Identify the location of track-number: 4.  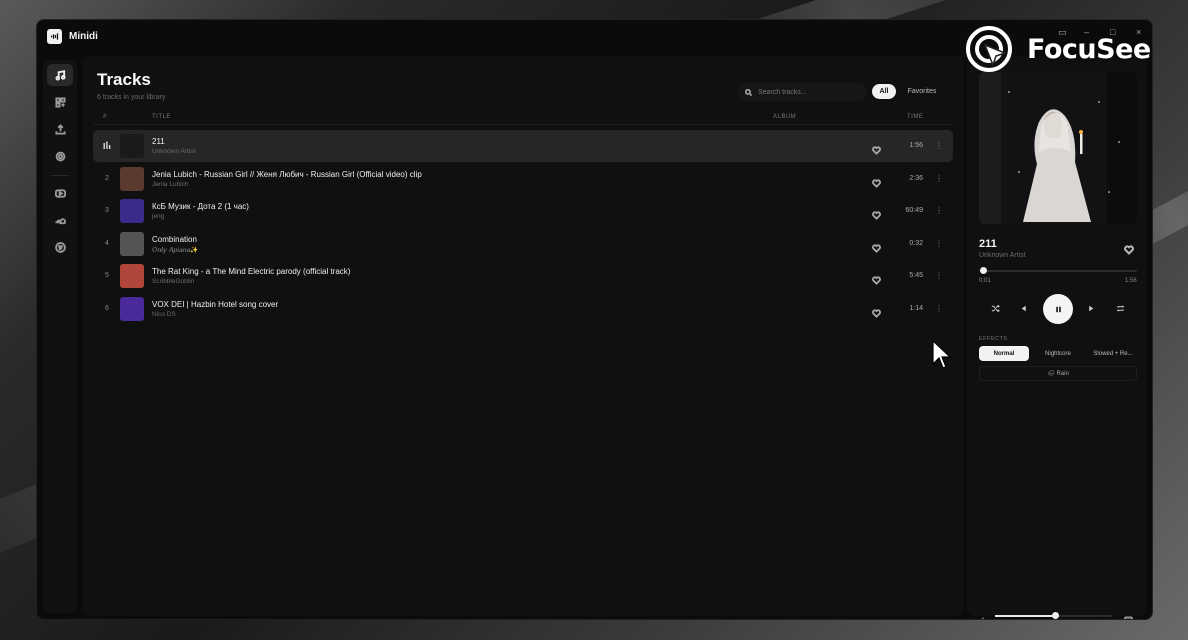
(107, 243).